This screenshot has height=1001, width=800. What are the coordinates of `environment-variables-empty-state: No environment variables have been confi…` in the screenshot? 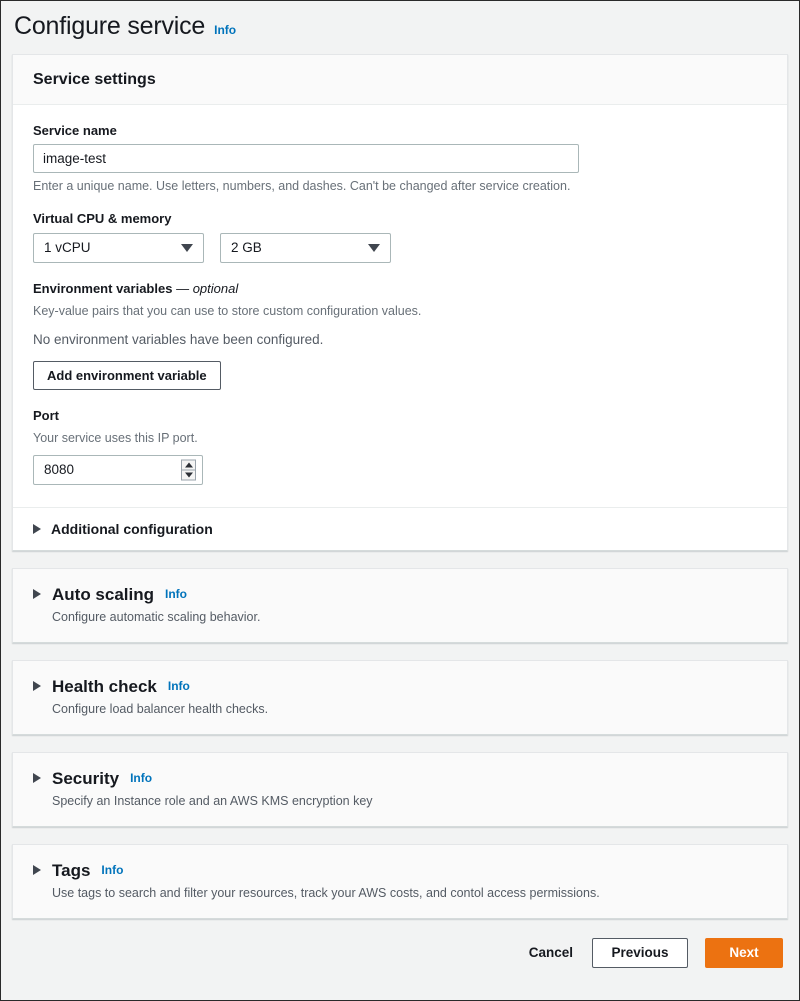 It's located at (178, 339).